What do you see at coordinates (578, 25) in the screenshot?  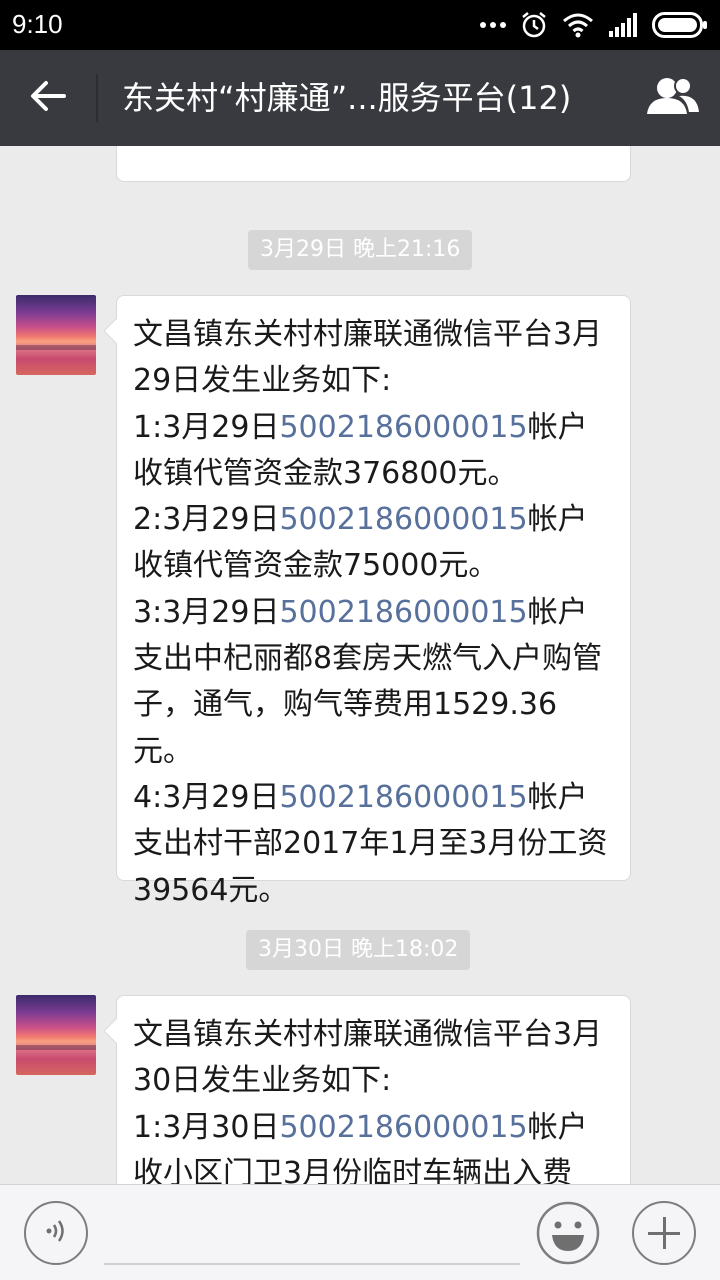 I see `wifi-icon` at bounding box center [578, 25].